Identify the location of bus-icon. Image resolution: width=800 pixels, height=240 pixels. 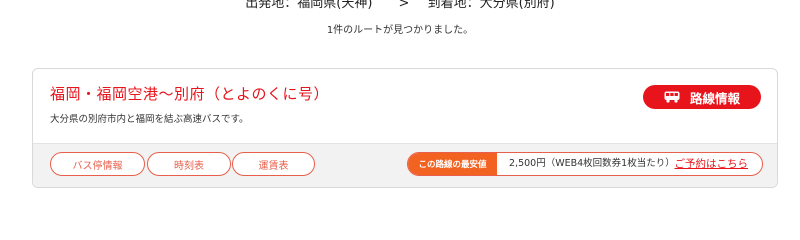
(672, 97).